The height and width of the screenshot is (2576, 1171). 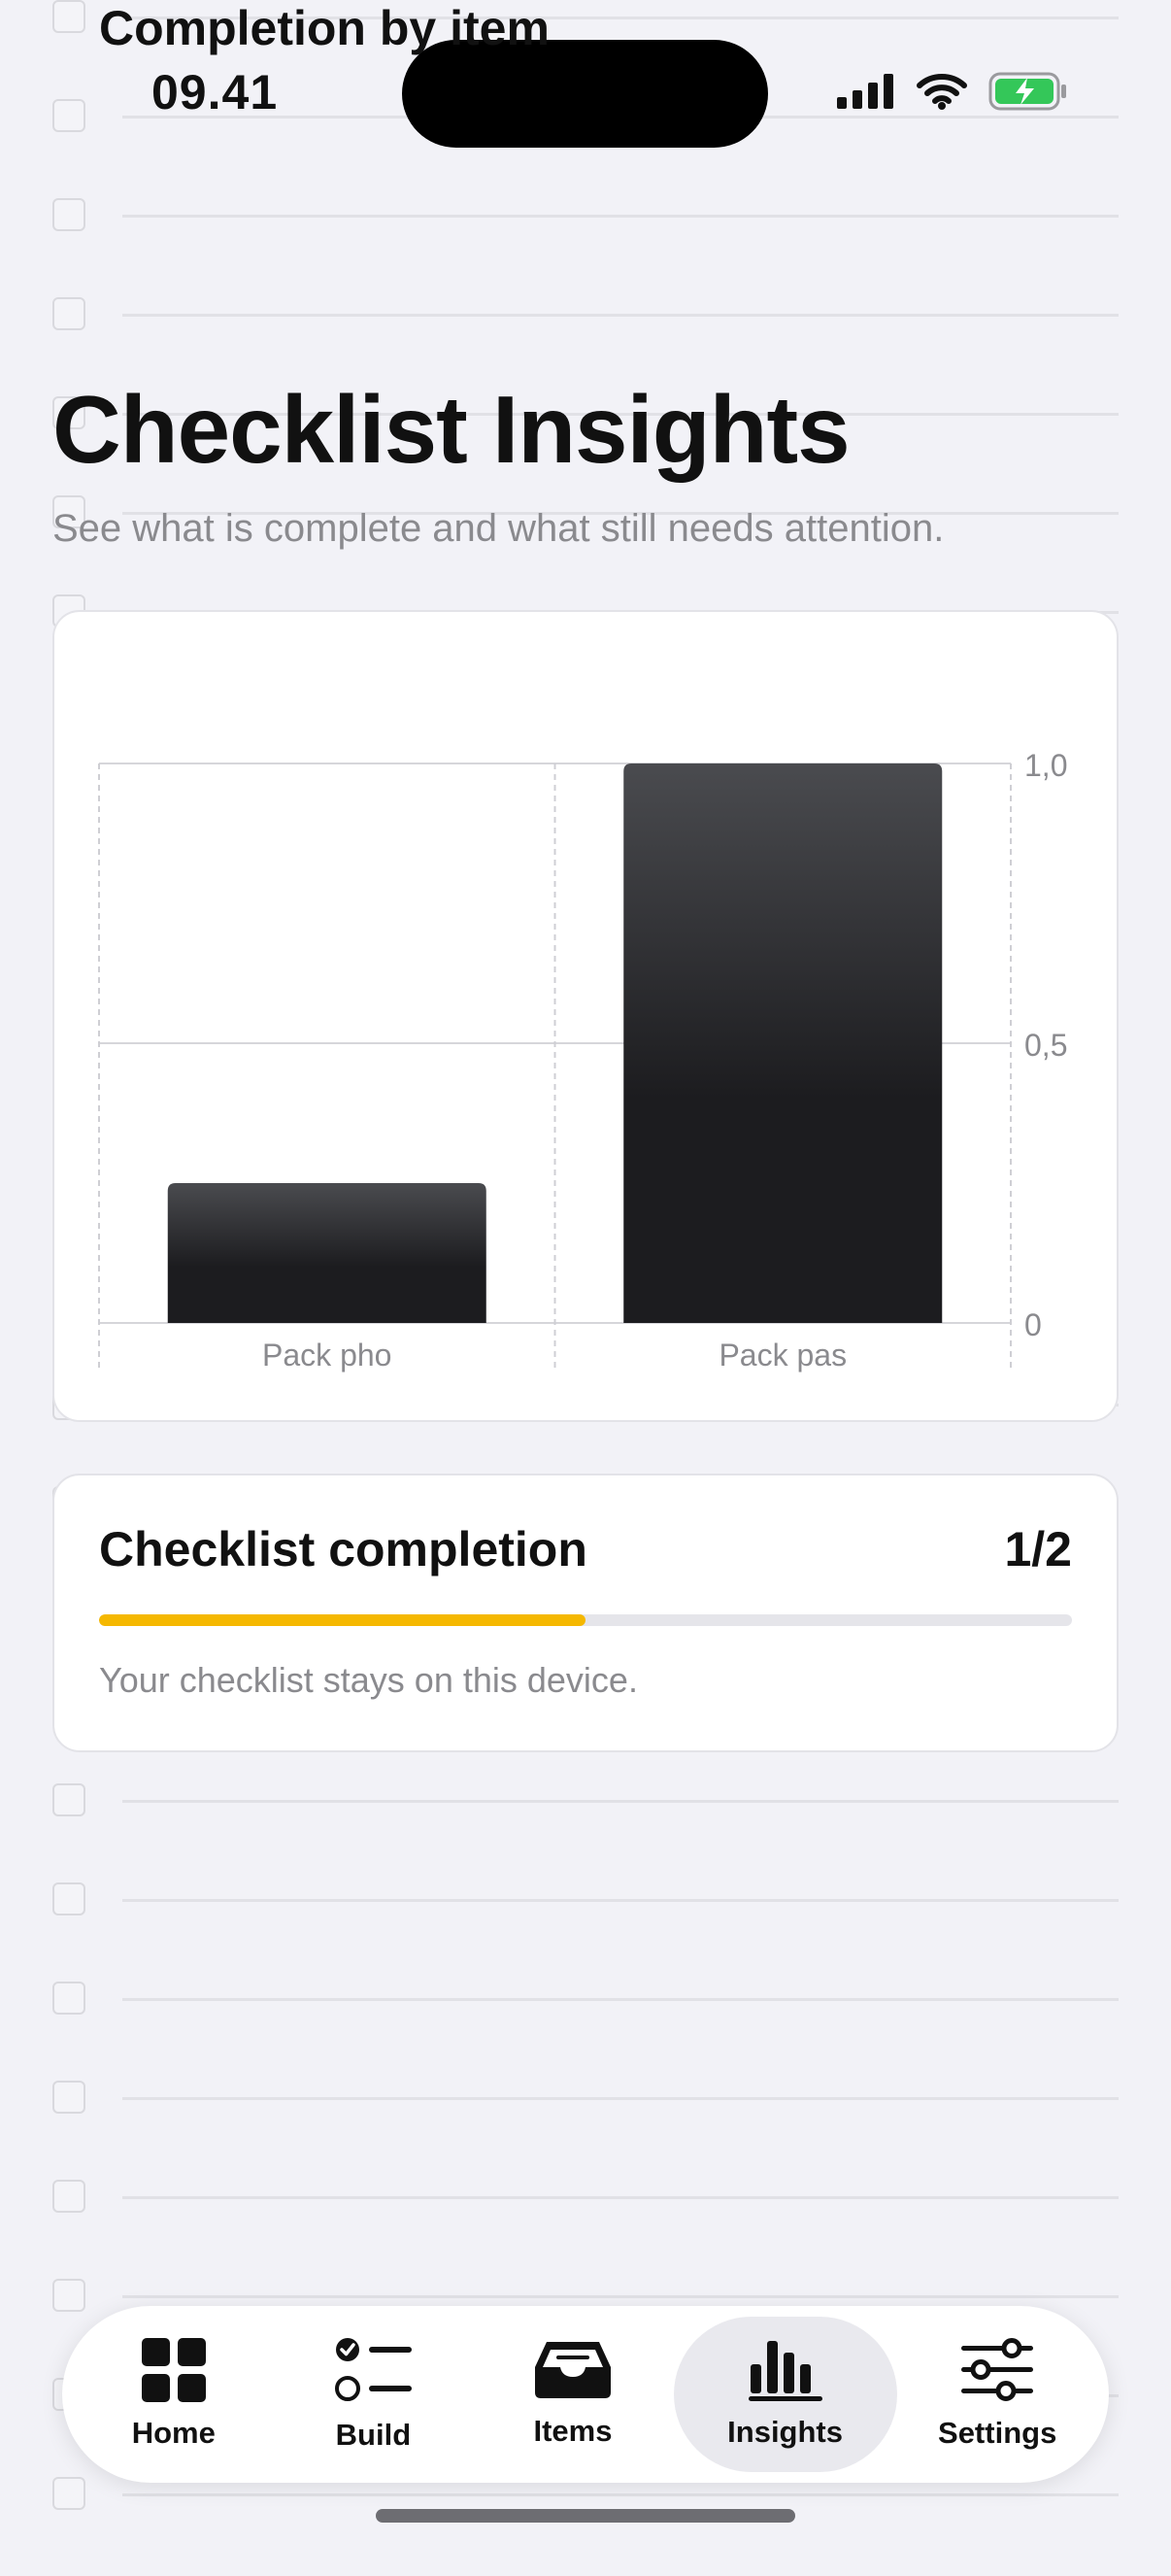 What do you see at coordinates (585, 1613) in the screenshot?
I see `checklist-completion-card` at bounding box center [585, 1613].